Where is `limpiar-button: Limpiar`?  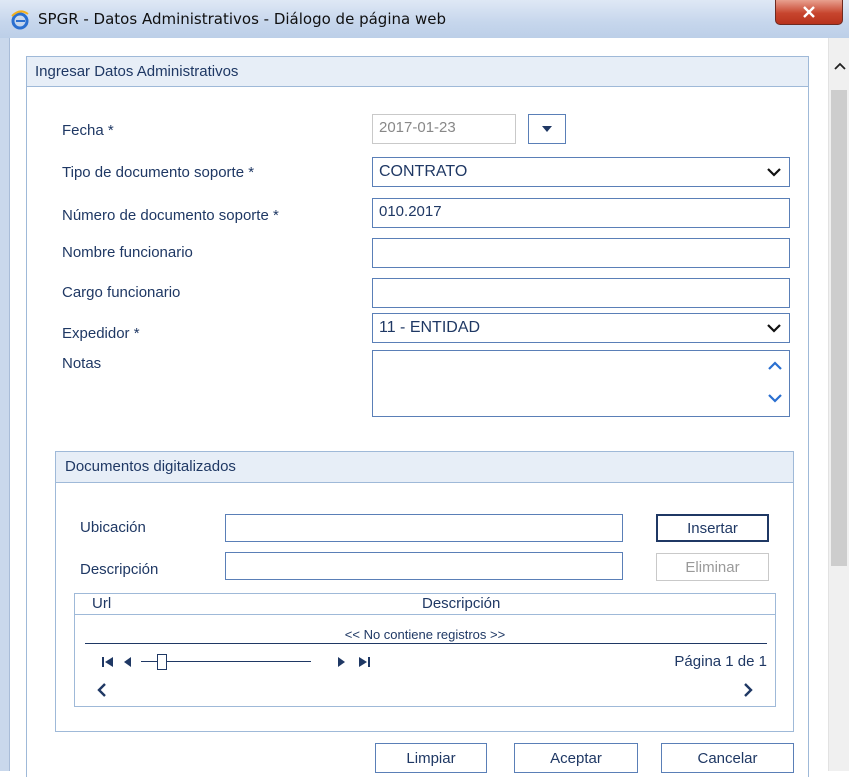 limpiar-button: Limpiar is located at coordinates (431, 758).